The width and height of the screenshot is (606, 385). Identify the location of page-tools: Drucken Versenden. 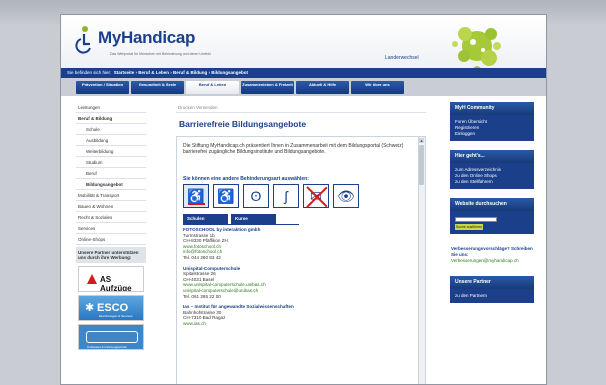
(301, 107).